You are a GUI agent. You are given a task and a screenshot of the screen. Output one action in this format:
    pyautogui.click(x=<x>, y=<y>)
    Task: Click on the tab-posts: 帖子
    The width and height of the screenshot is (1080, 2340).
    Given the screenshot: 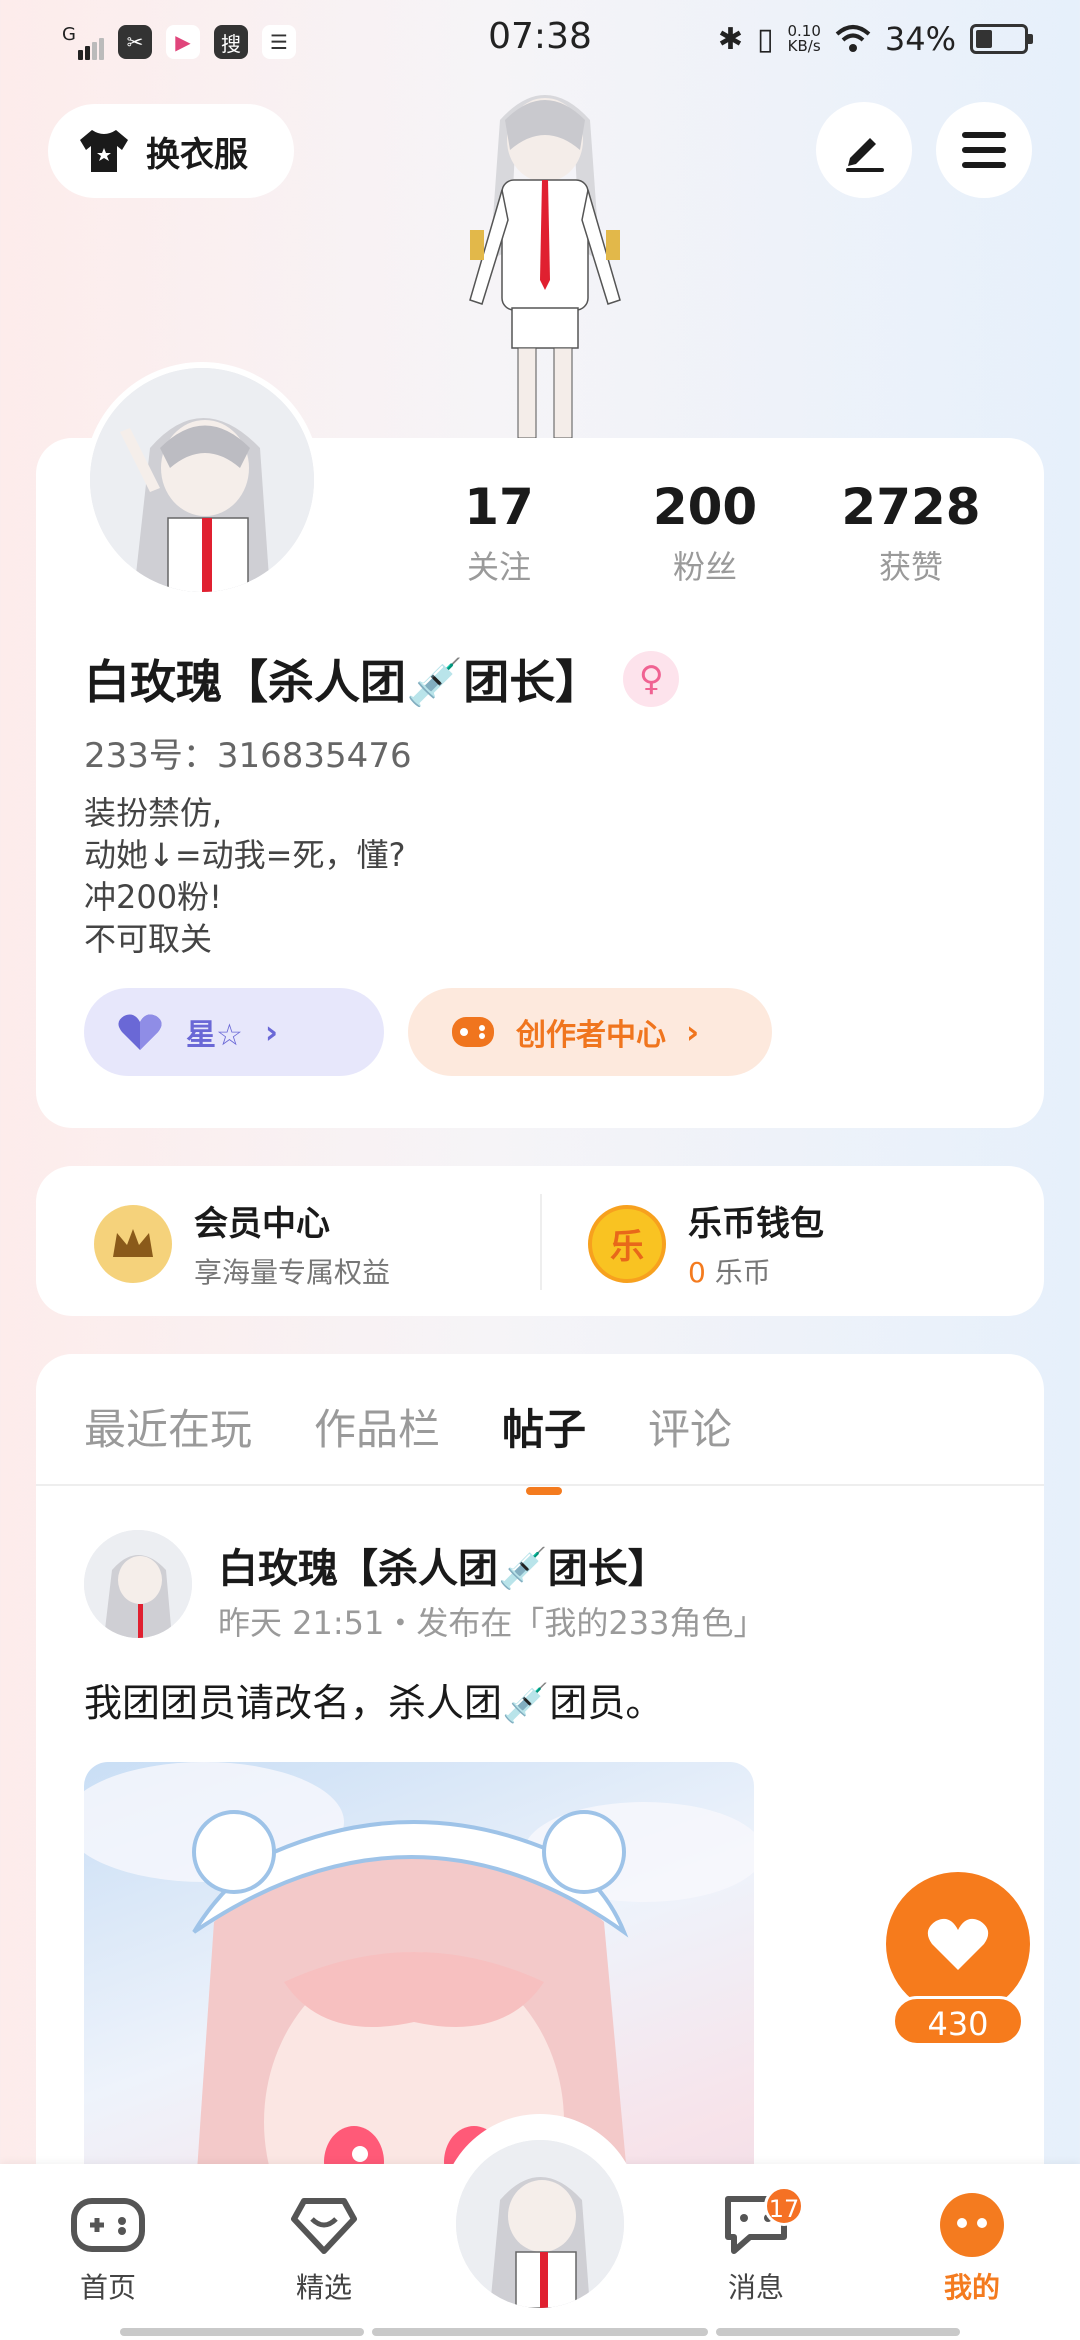 What is the action you would take?
    pyautogui.click(x=544, y=1445)
    